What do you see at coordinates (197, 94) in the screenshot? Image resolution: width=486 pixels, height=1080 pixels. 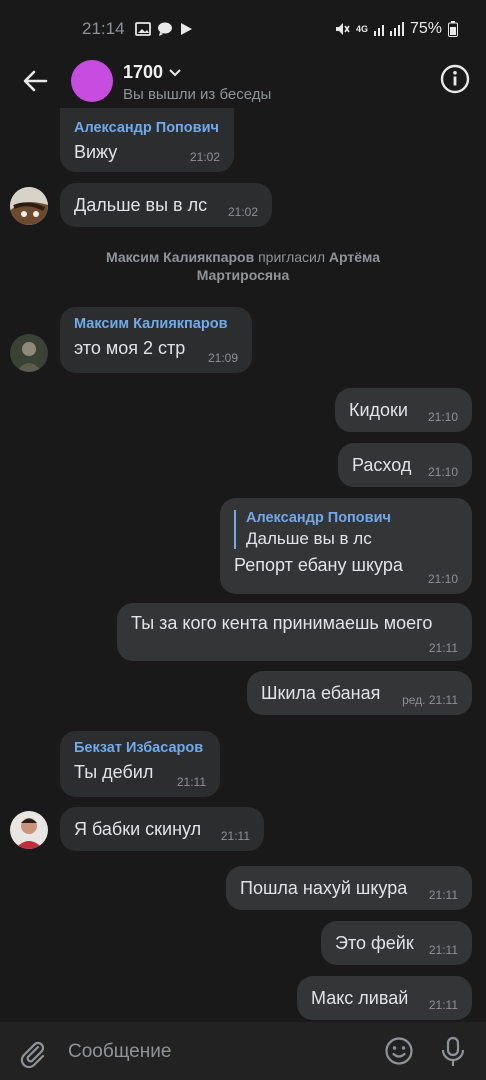 I see `chat-subtitle: Вы вышли из беседы` at bounding box center [197, 94].